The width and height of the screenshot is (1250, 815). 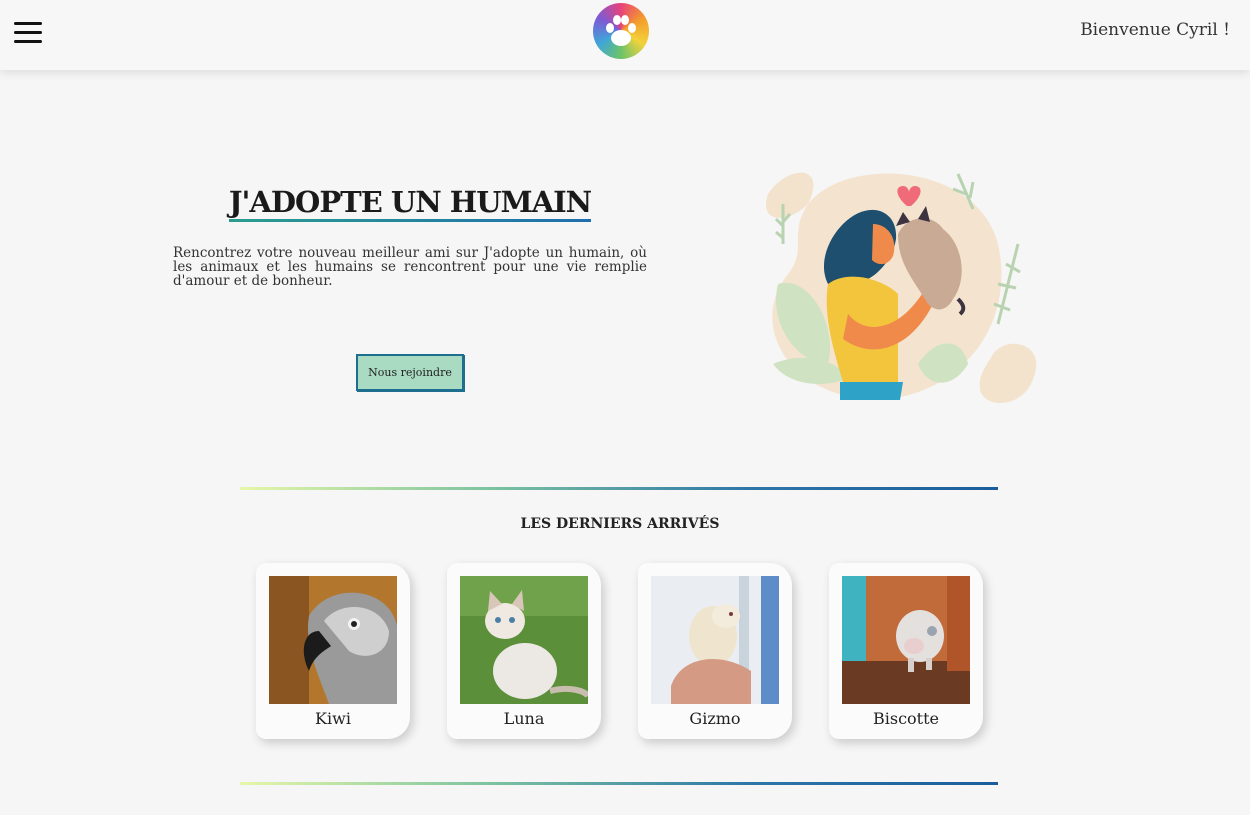 I want to click on welcome-message: Bienvenue Cyril !, so click(x=1155, y=30).